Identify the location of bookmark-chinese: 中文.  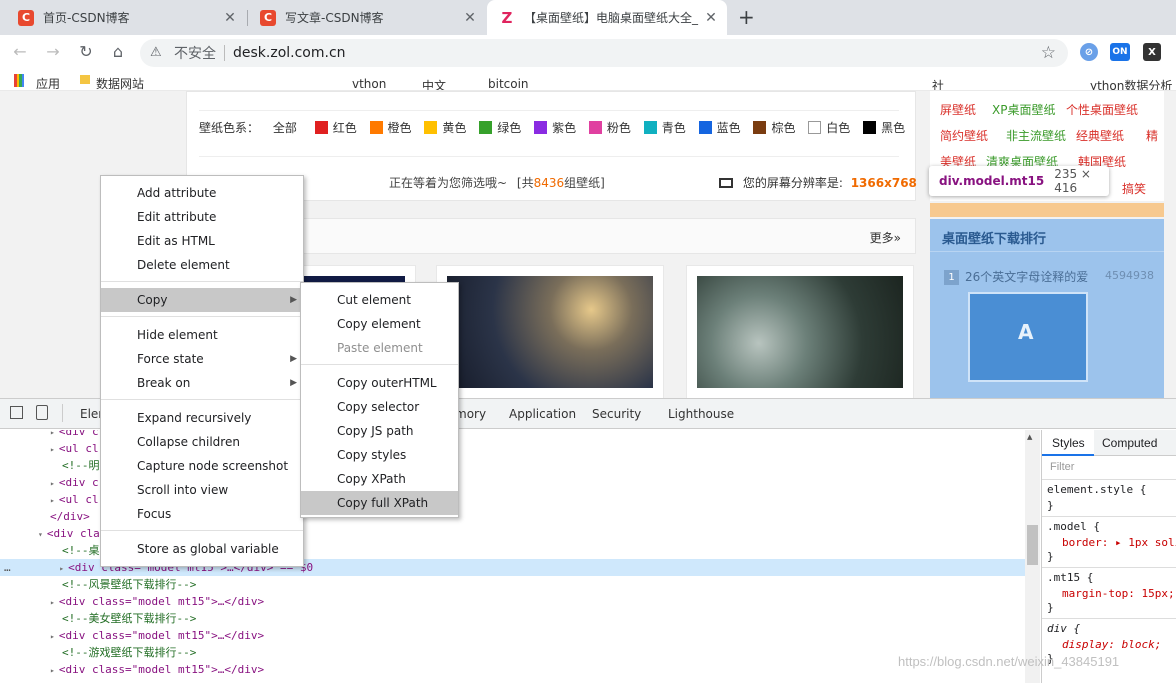
(434, 83).